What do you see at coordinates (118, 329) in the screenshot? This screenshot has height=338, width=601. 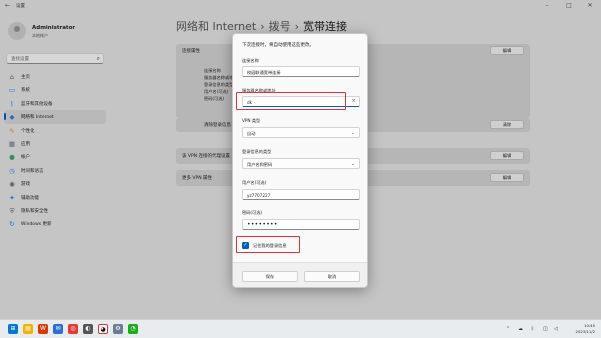 I see `settings-gear-icon: ⚙` at bounding box center [118, 329].